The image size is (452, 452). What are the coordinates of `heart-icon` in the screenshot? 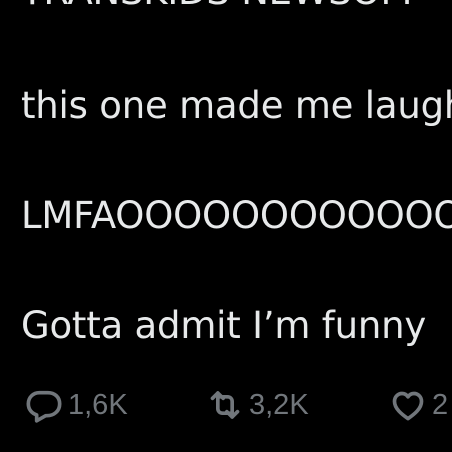 It's located at (408, 405).